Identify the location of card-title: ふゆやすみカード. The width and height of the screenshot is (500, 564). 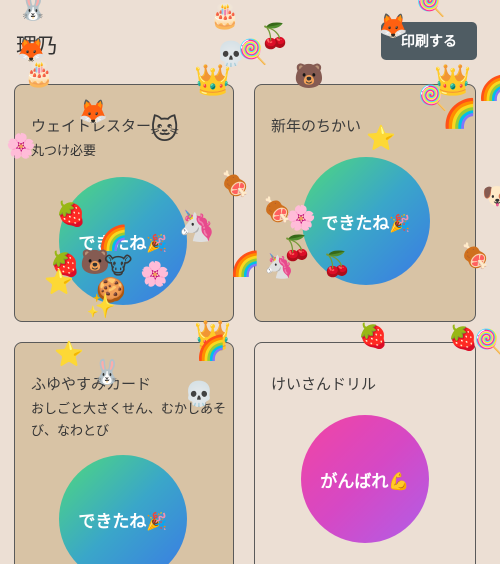
(91, 384).